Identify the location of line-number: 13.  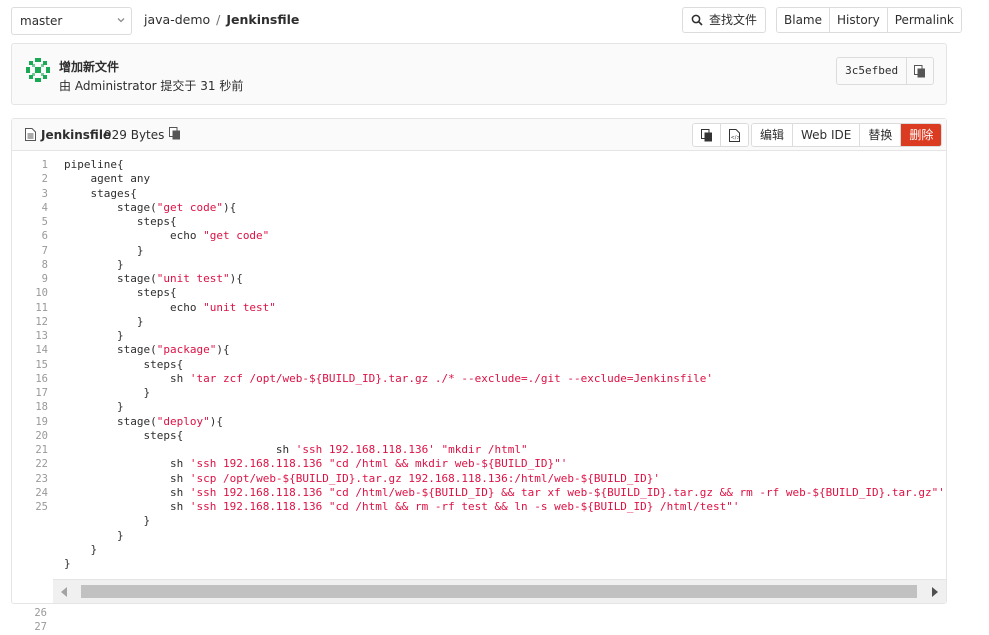
(33, 336).